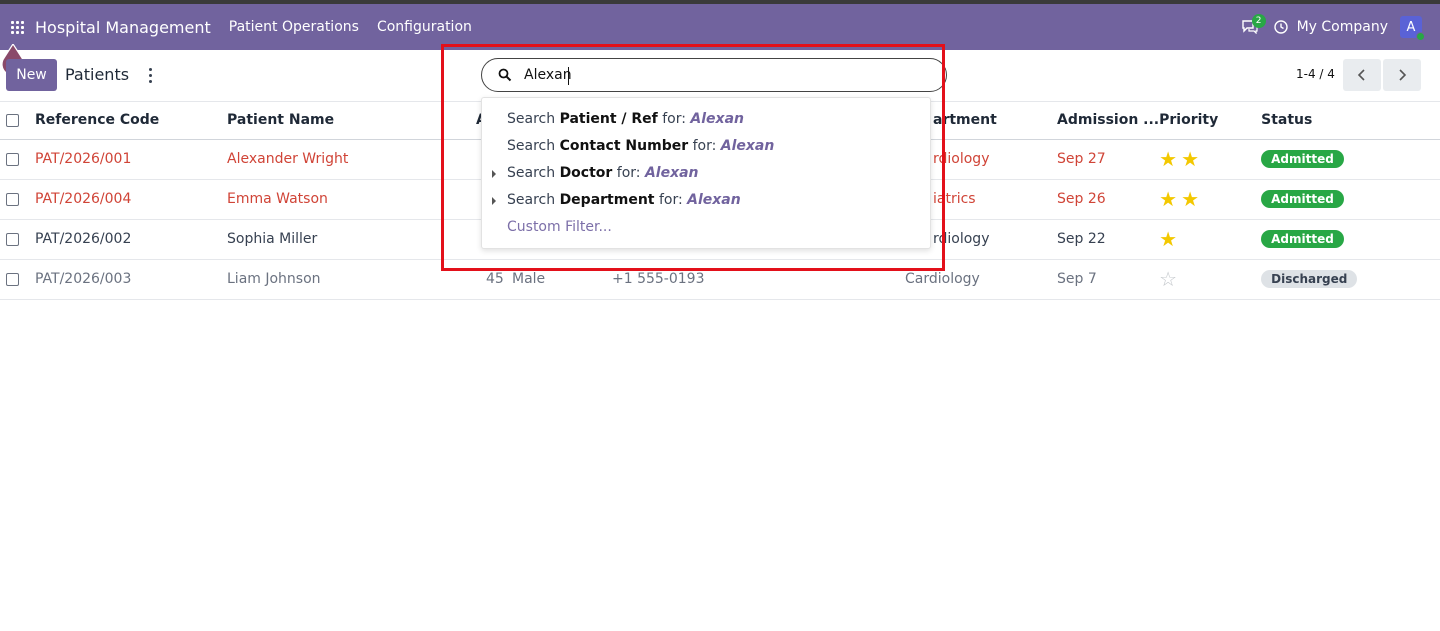 This screenshot has width=1440, height=631. What do you see at coordinates (1168, 279) in the screenshot?
I see `priority-star-icon: ☆` at bounding box center [1168, 279].